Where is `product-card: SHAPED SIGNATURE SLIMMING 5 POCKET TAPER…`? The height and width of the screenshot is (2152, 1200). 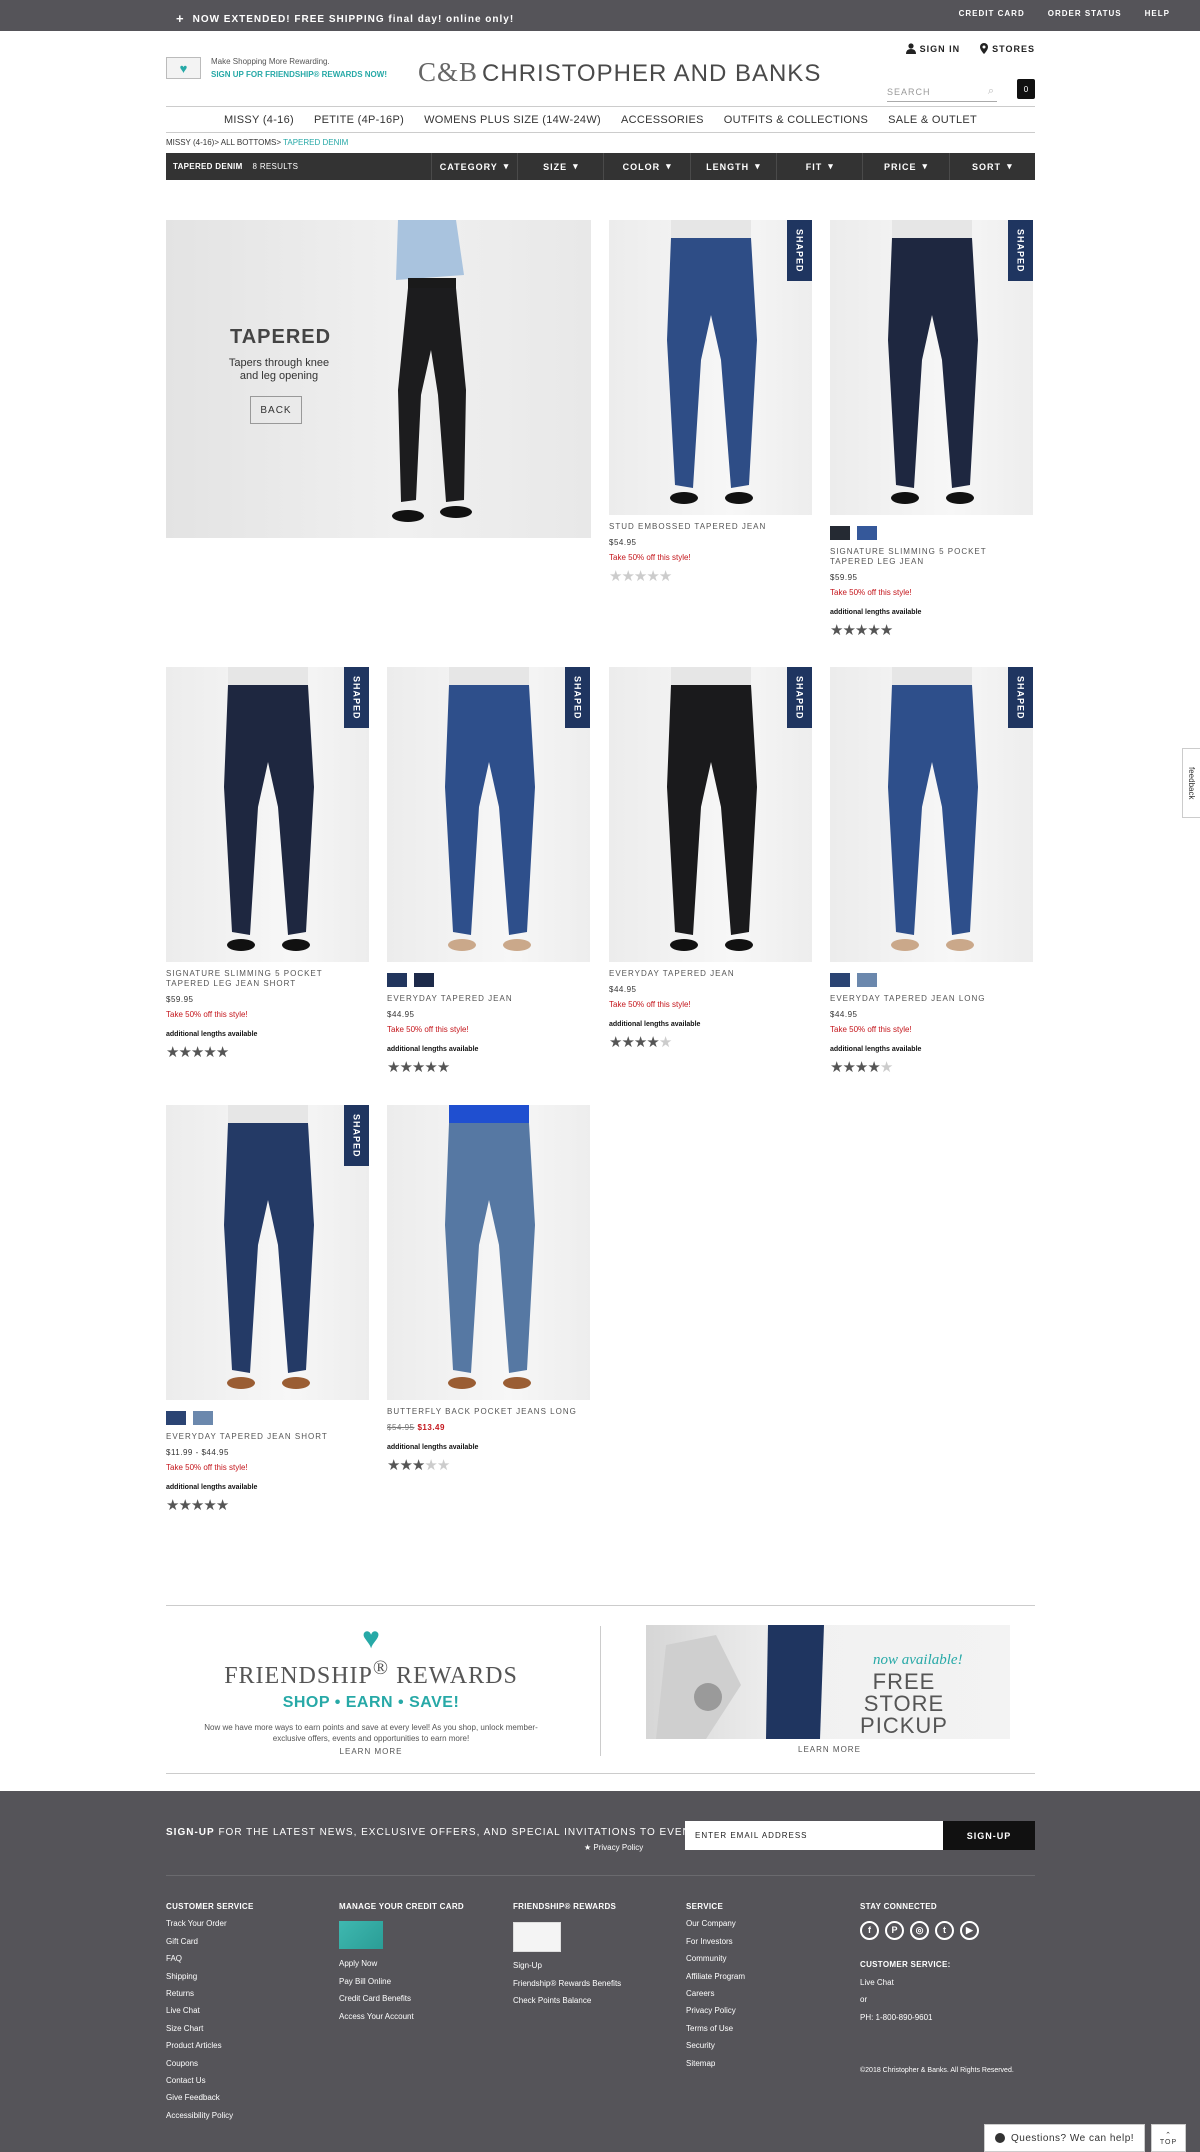
product-card: SHAPED SIGNATURE SLIMMING 5 POCKET TAPER… is located at coordinates (931, 429).